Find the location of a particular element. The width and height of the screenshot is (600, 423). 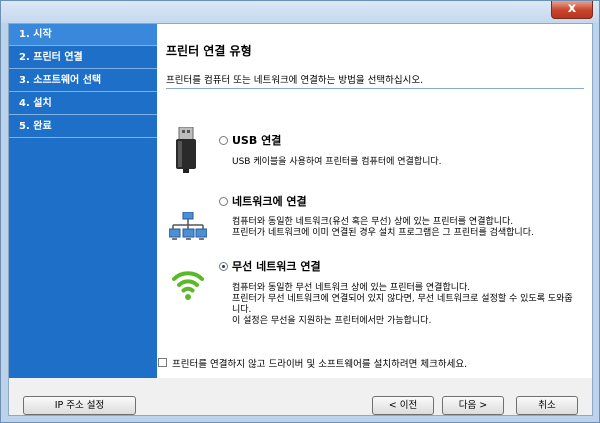

skip-connection-checkbox is located at coordinates (162, 362).